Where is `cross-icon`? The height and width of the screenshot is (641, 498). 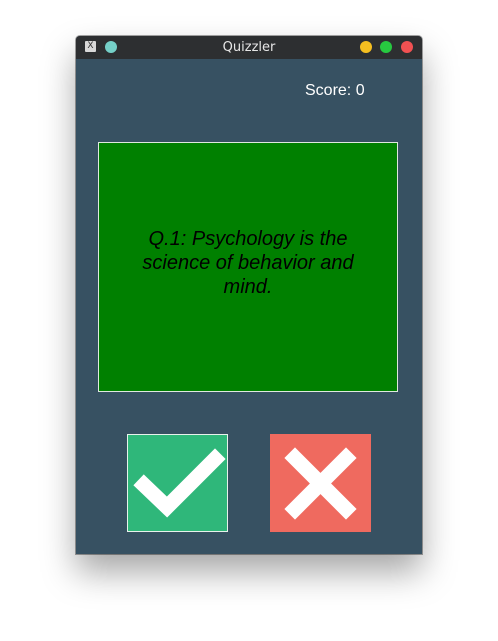
cross-icon is located at coordinates (320, 483).